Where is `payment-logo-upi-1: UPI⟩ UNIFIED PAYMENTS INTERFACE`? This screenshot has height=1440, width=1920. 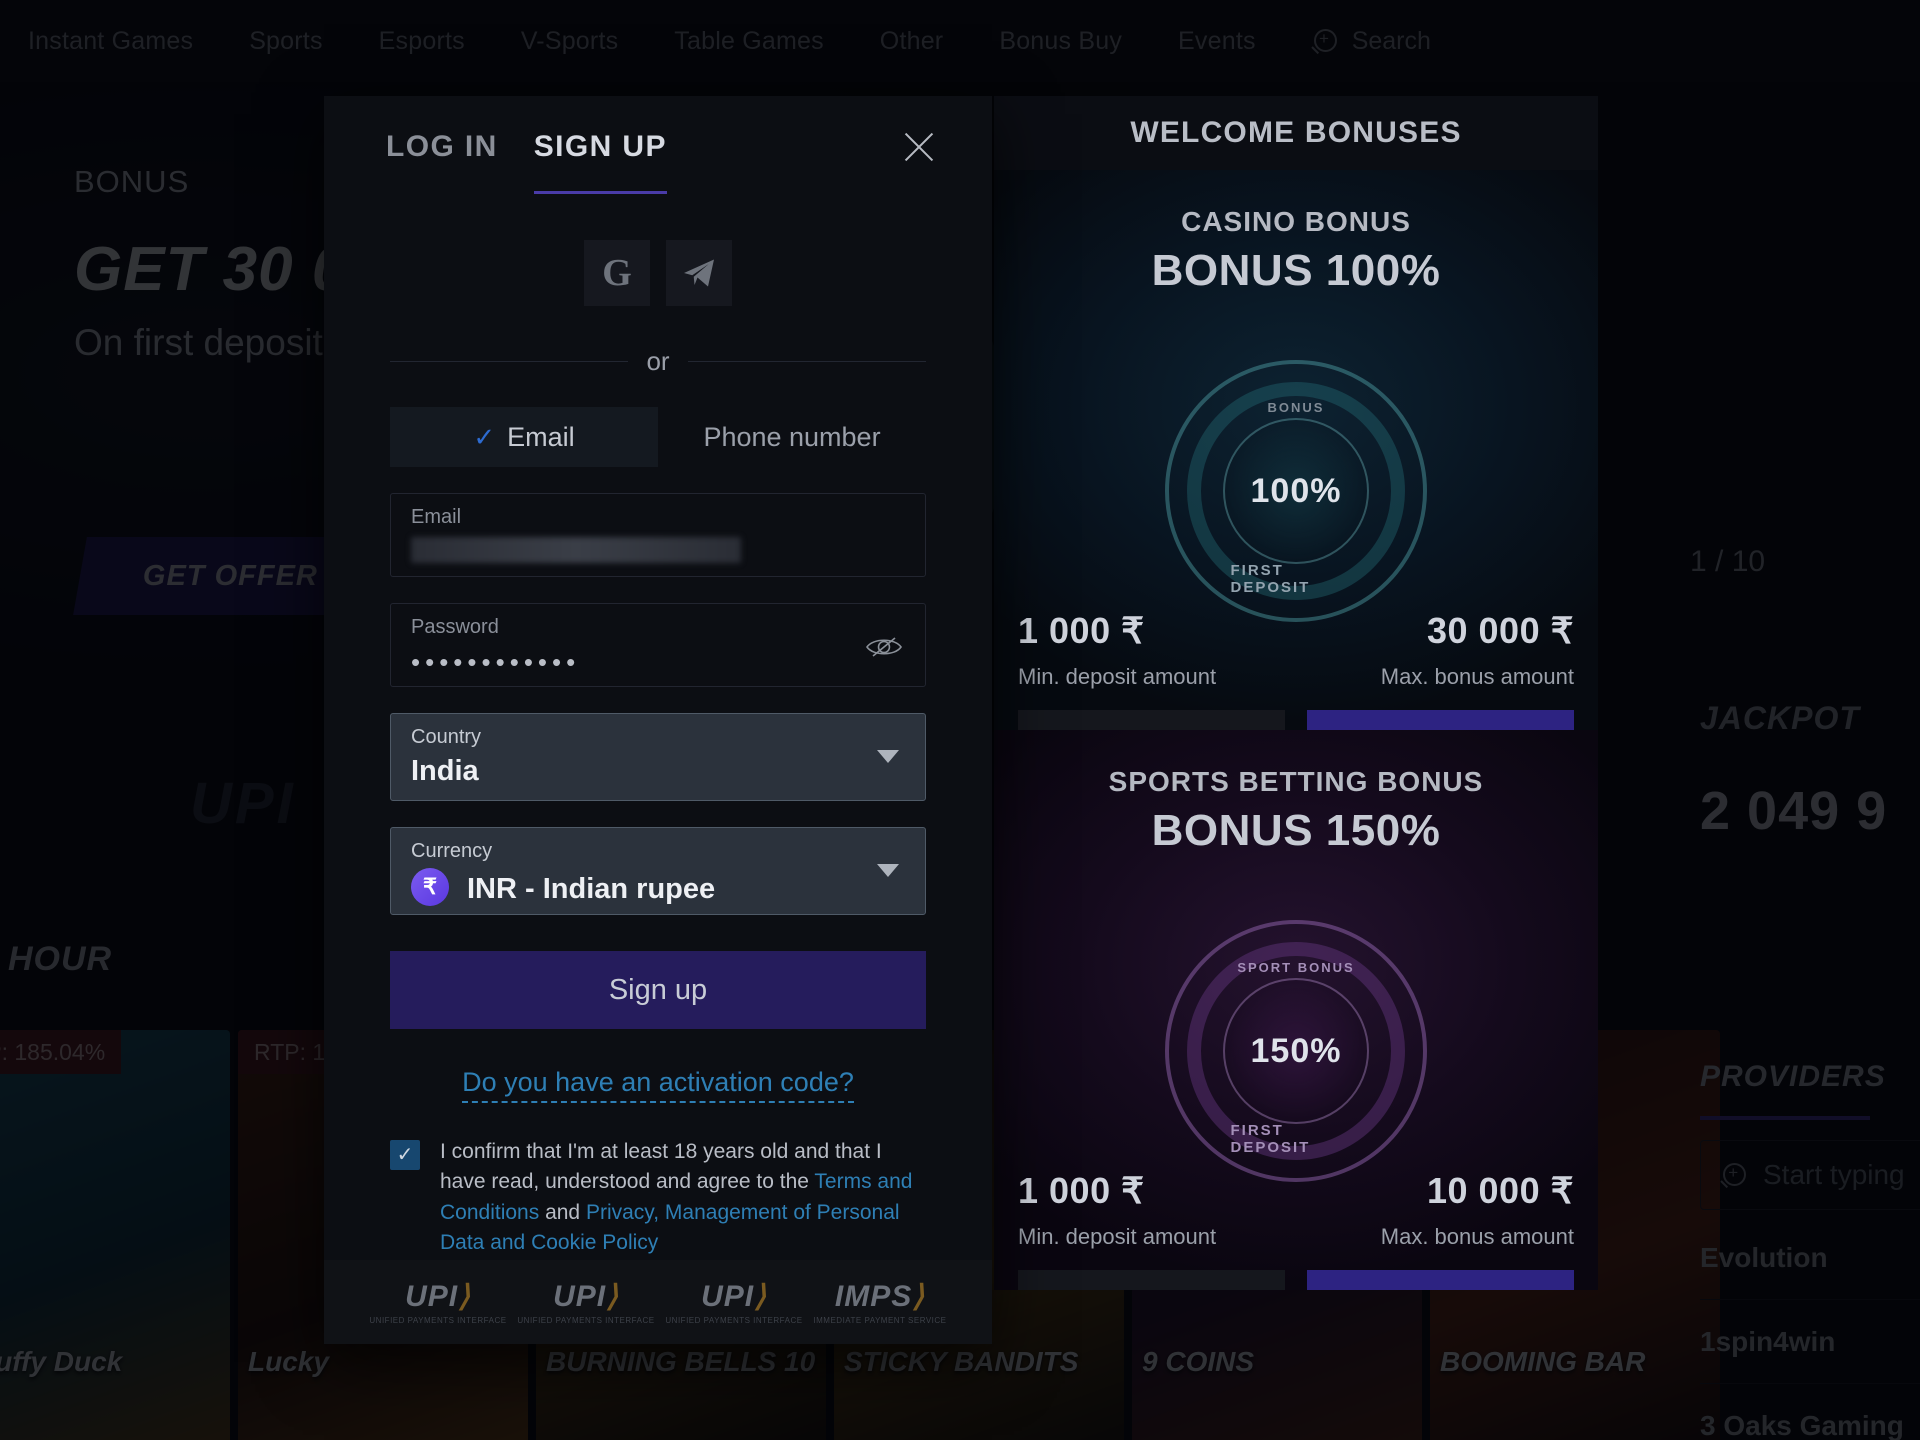
payment-logo-upi-1: UPI⟩ UNIFIED PAYMENTS INTERFACE is located at coordinates (437, 1302).